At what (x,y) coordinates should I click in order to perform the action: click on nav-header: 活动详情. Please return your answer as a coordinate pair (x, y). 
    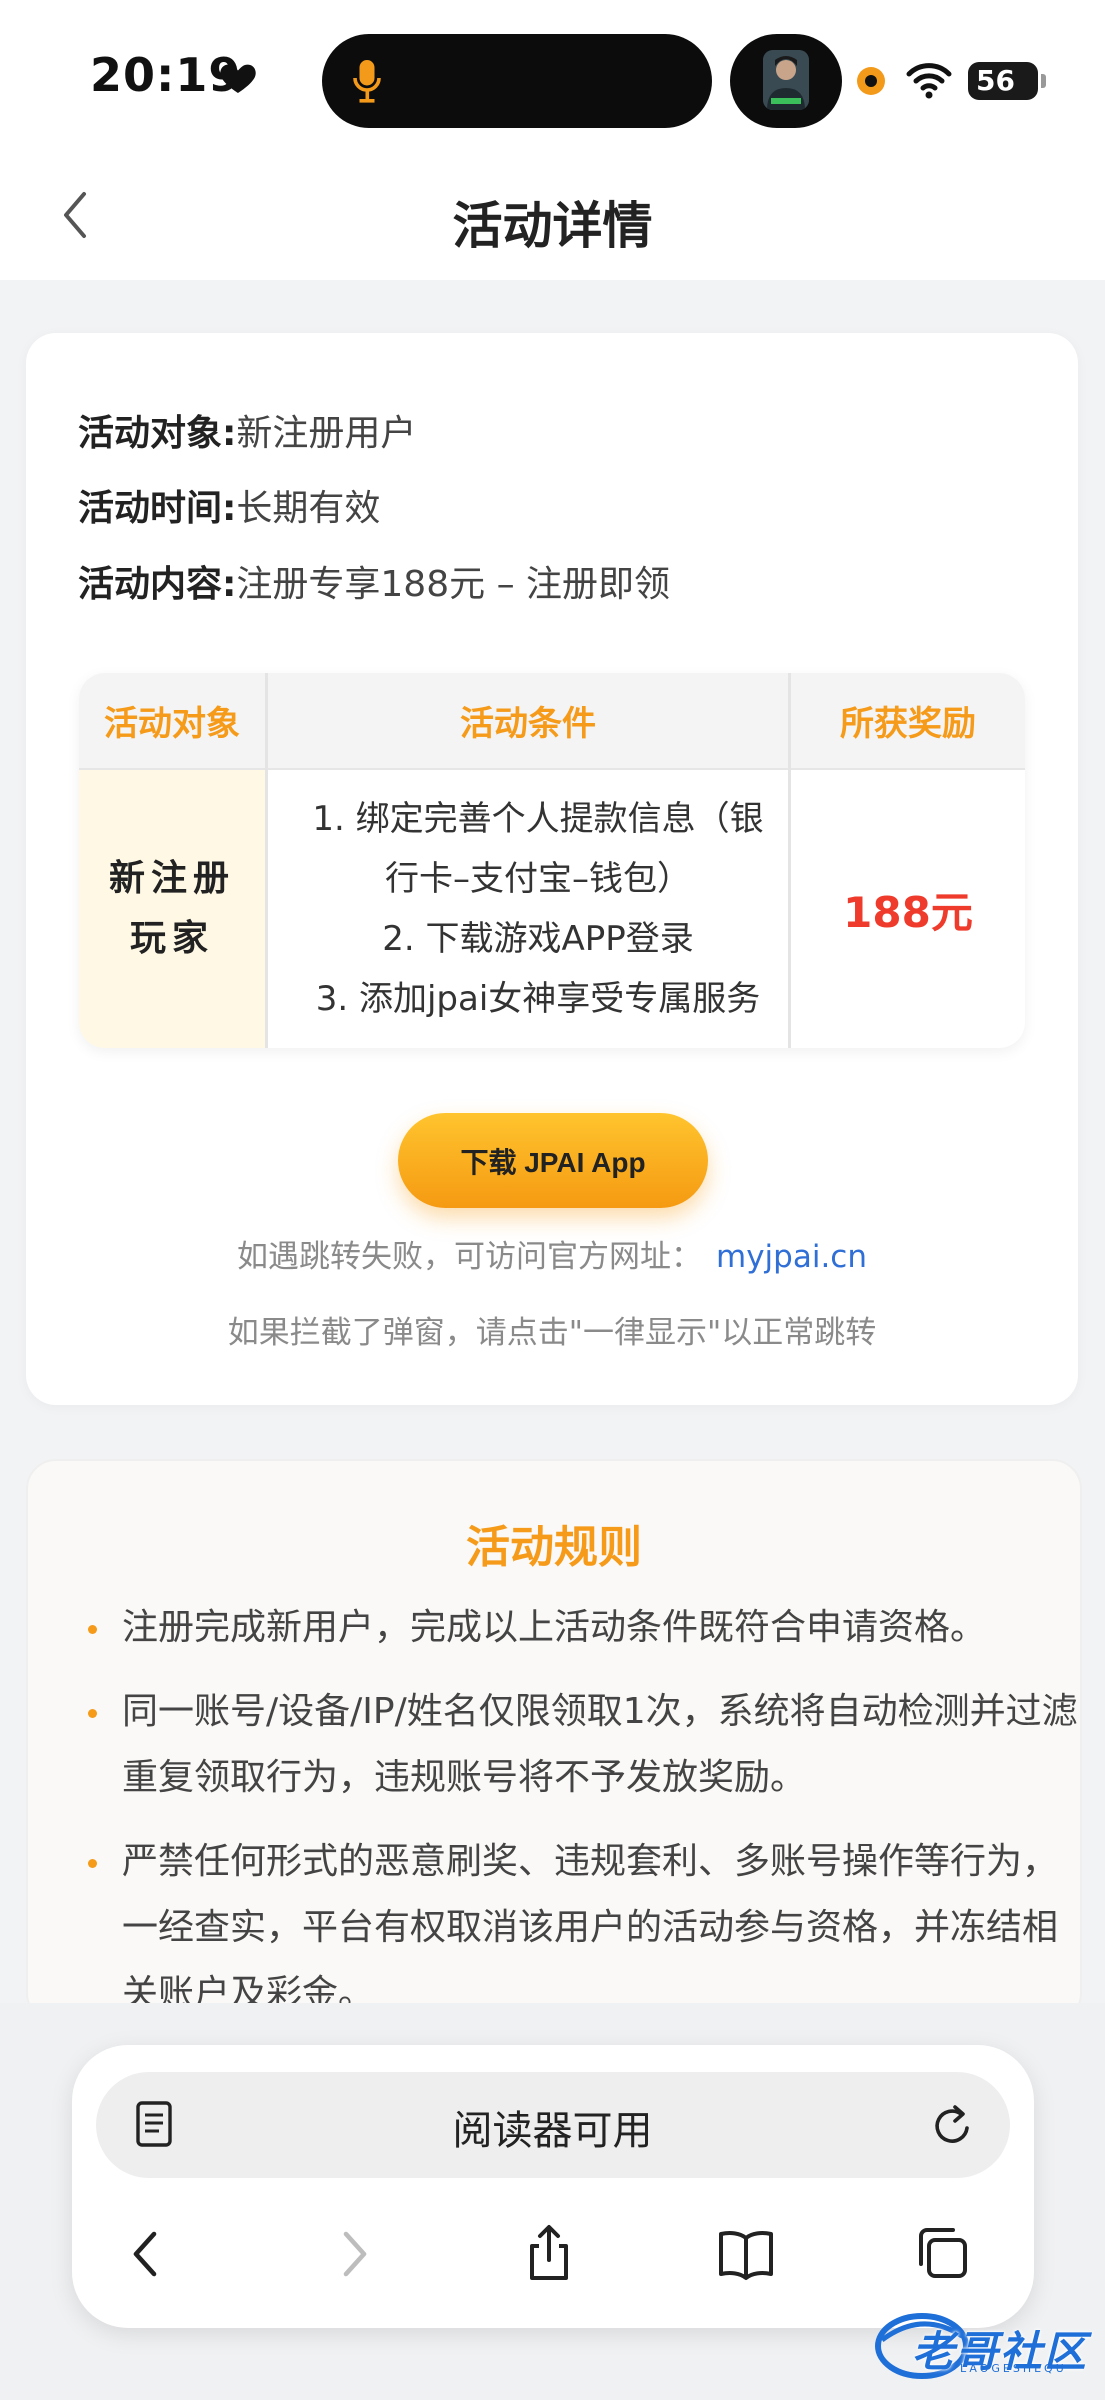
    Looking at the image, I should click on (552, 215).